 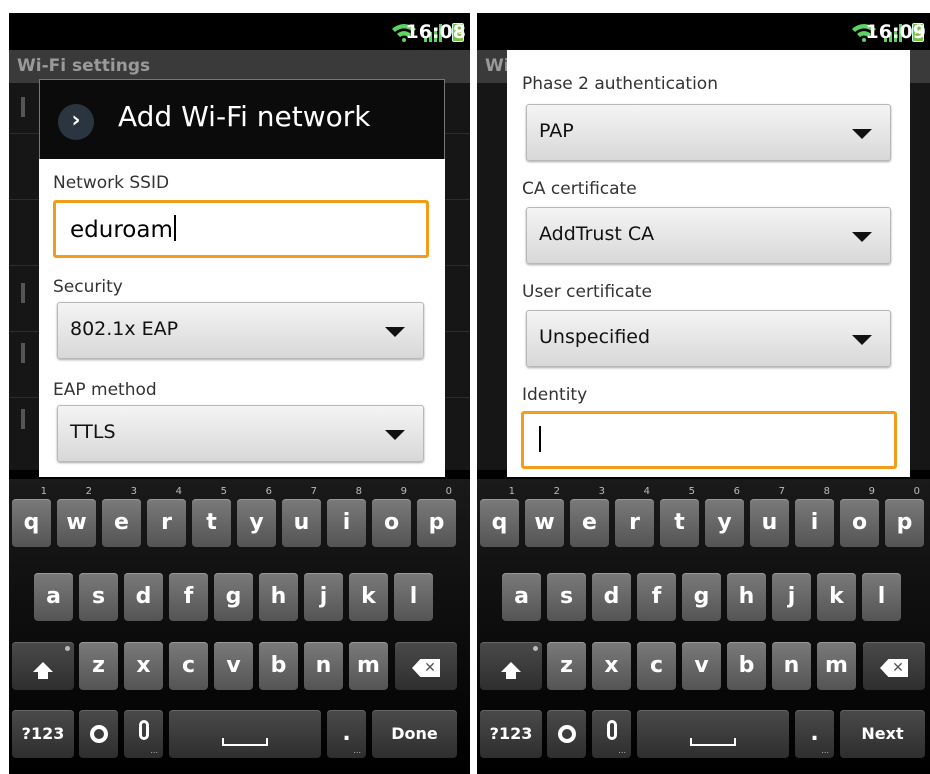 What do you see at coordinates (240, 433) in the screenshot?
I see `eap-method-dropdown: TTLS` at bounding box center [240, 433].